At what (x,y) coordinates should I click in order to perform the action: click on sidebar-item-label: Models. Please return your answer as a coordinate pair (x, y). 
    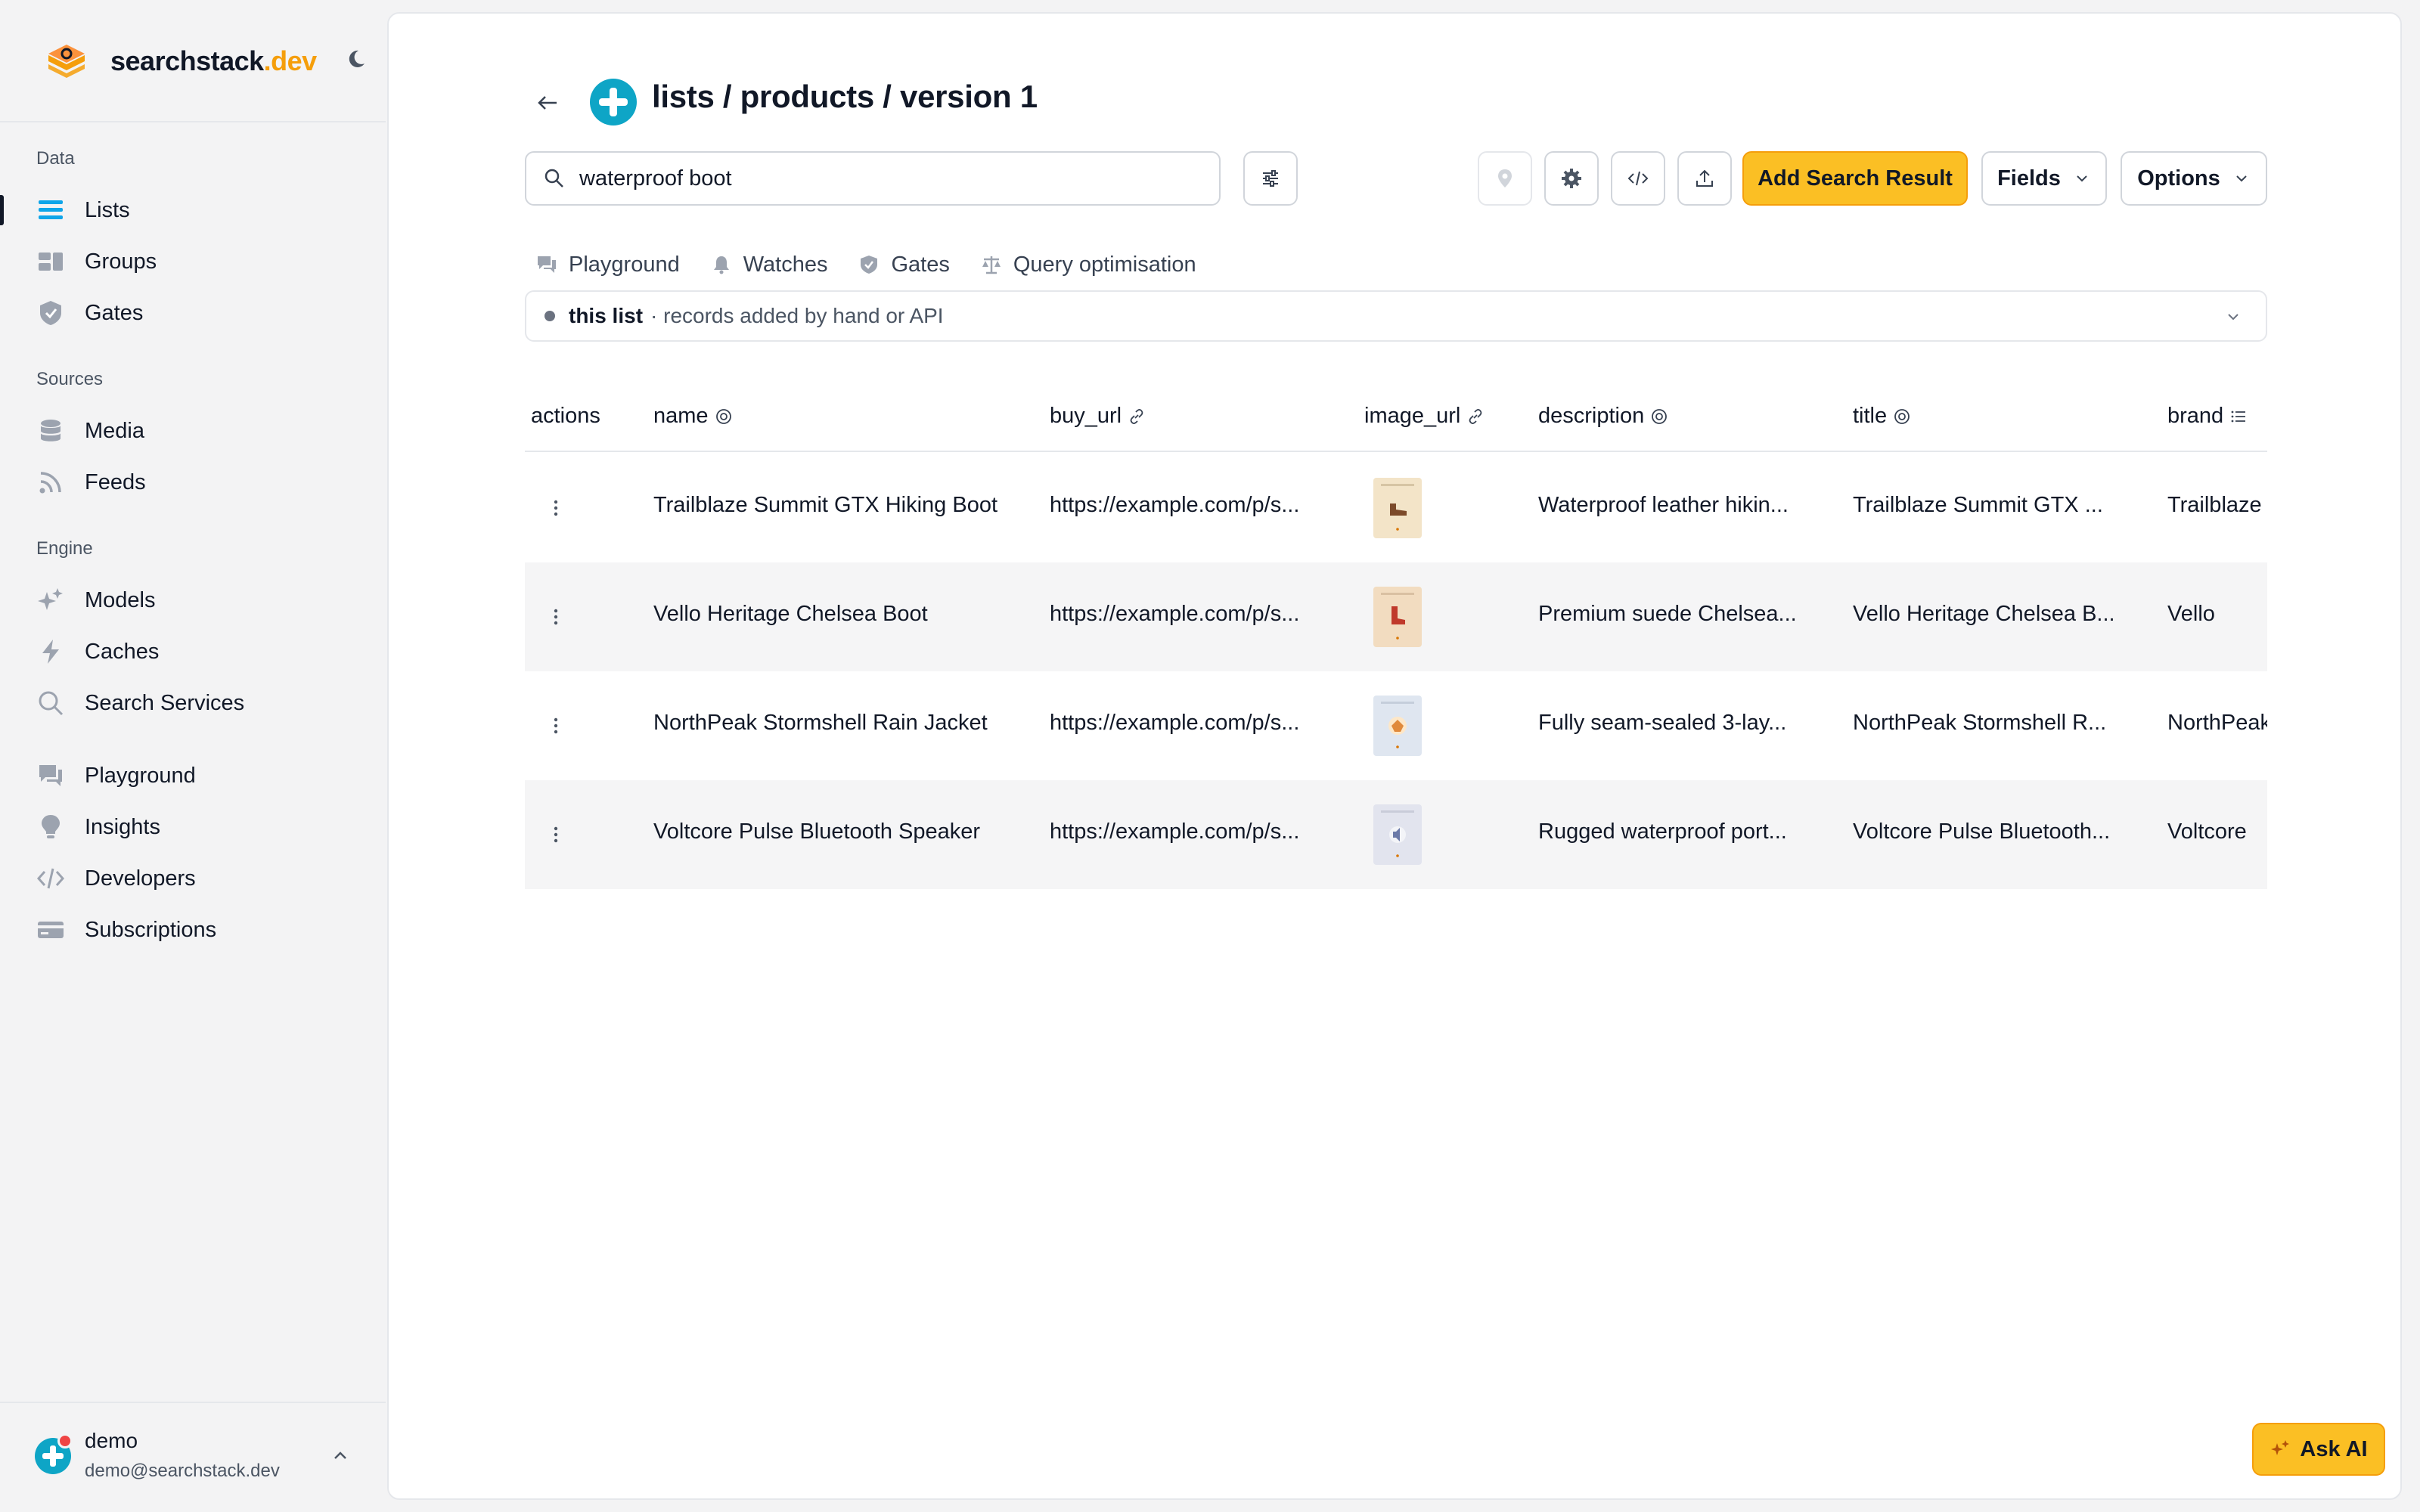
    Looking at the image, I should click on (120, 599).